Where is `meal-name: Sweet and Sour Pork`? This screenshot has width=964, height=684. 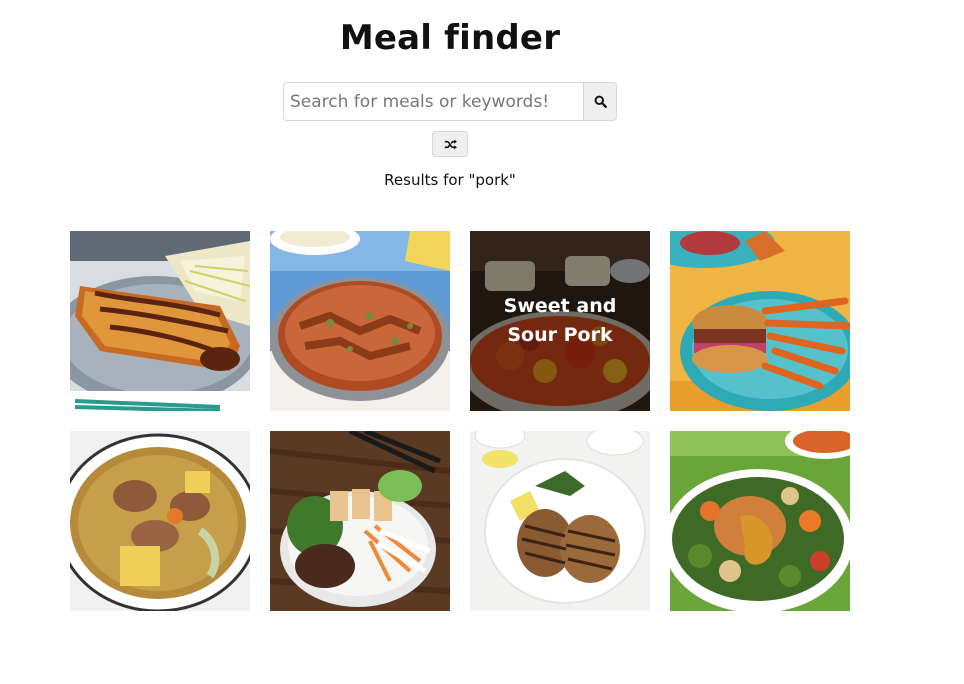 meal-name: Sweet and Sour Pork is located at coordinates (560, 321).